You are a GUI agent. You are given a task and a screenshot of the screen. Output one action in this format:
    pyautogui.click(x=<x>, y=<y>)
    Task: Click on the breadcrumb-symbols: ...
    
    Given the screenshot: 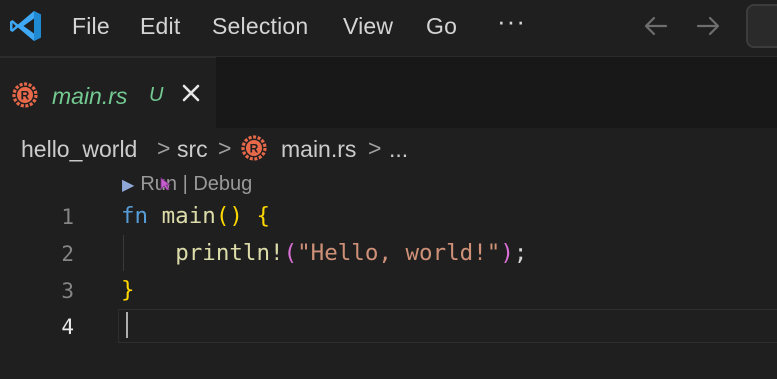 What is the action you would take?
    pyautogui.click(x=398, y=149)
    